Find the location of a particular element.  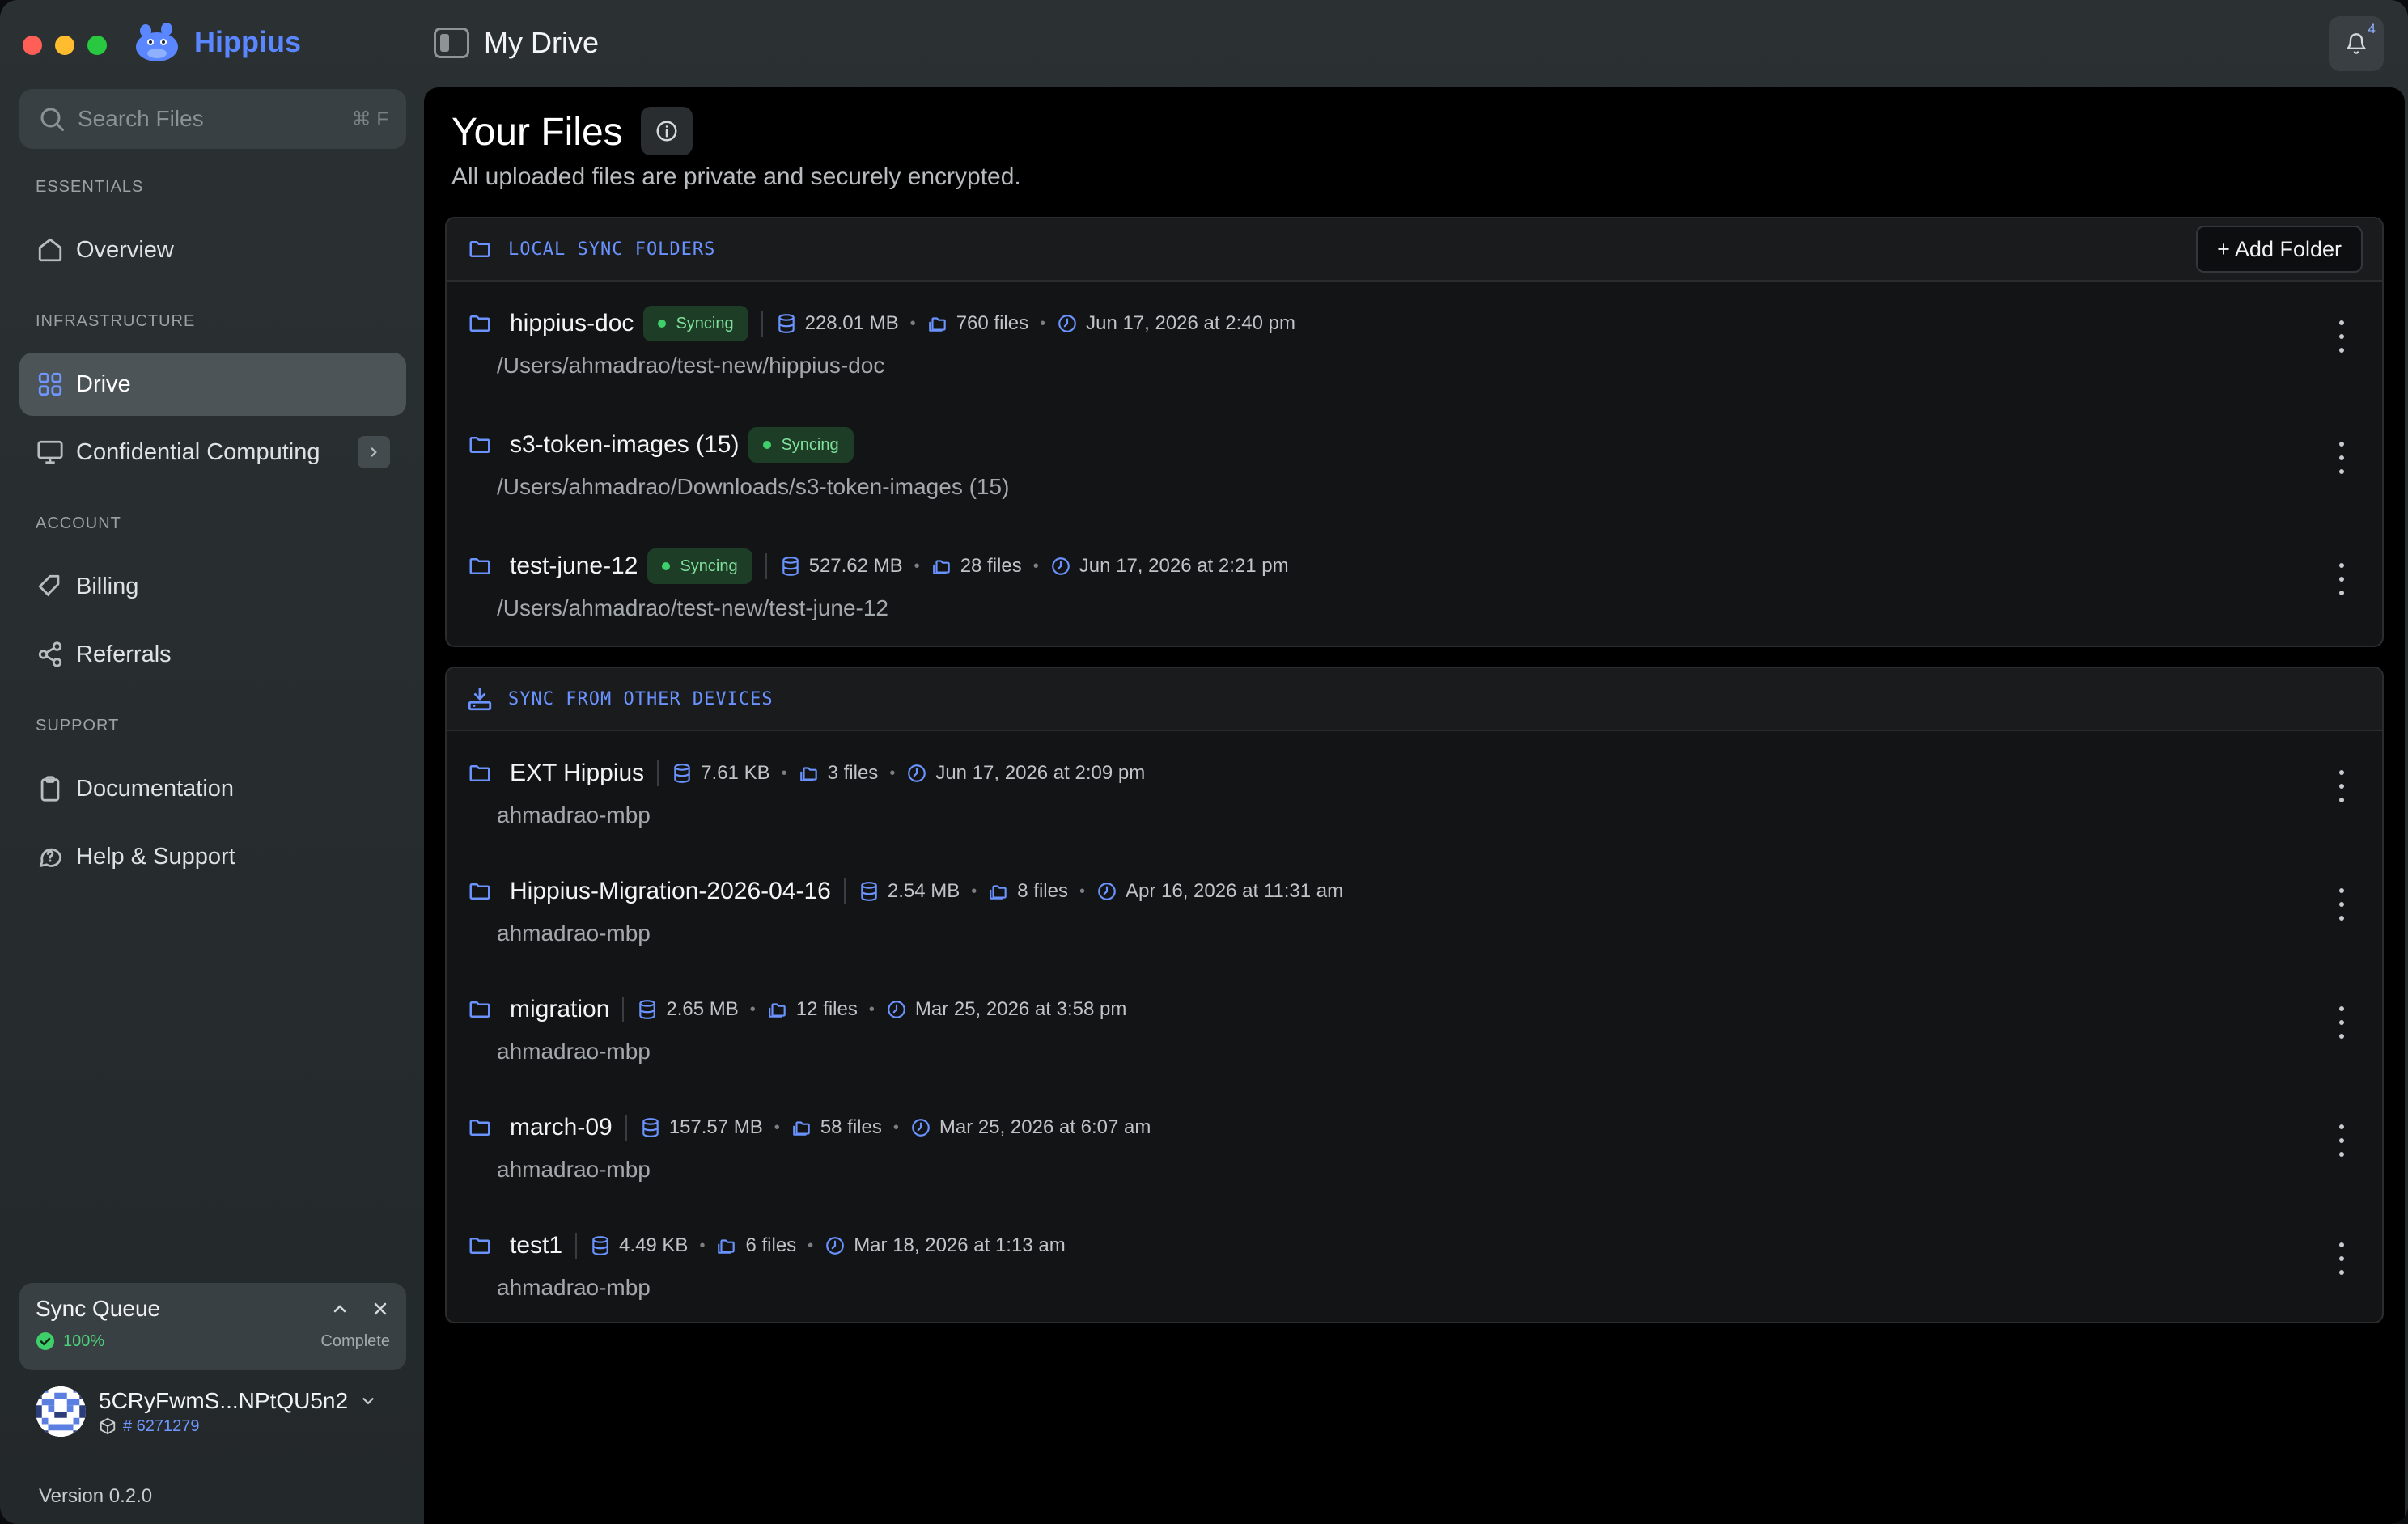

sidebar-item-overview: Overview is located at coordinates (212, 250).